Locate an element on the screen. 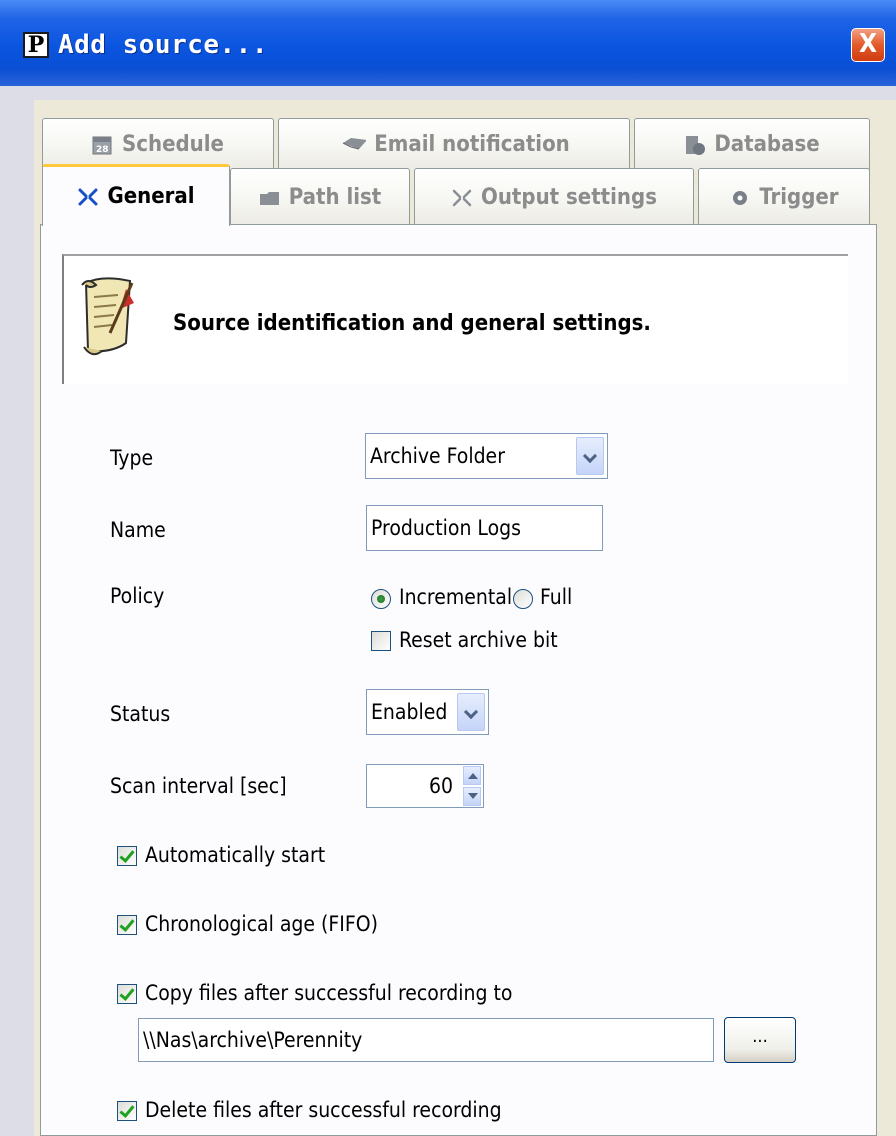 The height and width of the screenshot is (1136, 896). tab-schedule-label: Schedule is located at coordinates (173, 144).